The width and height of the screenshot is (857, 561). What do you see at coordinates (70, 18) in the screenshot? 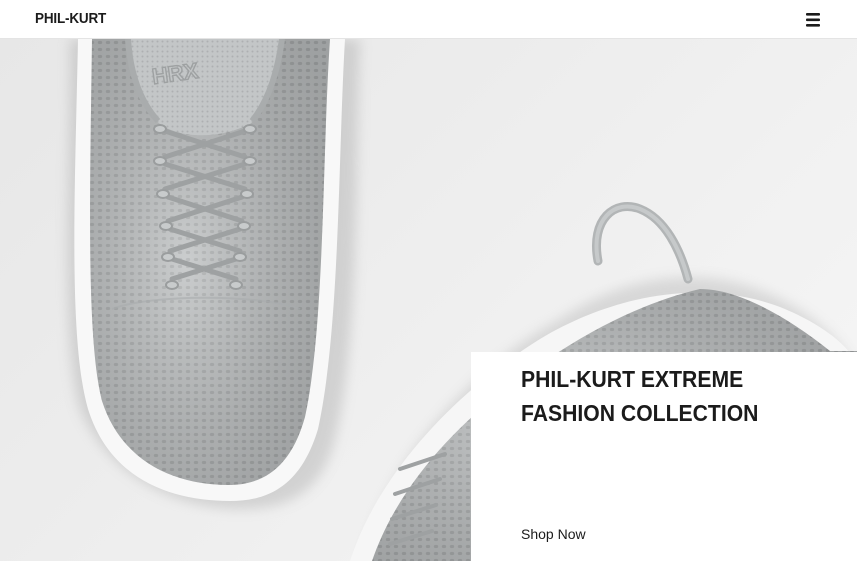
I see `brand-logo: PHIL-KURT` at bounding box center [70, 18].